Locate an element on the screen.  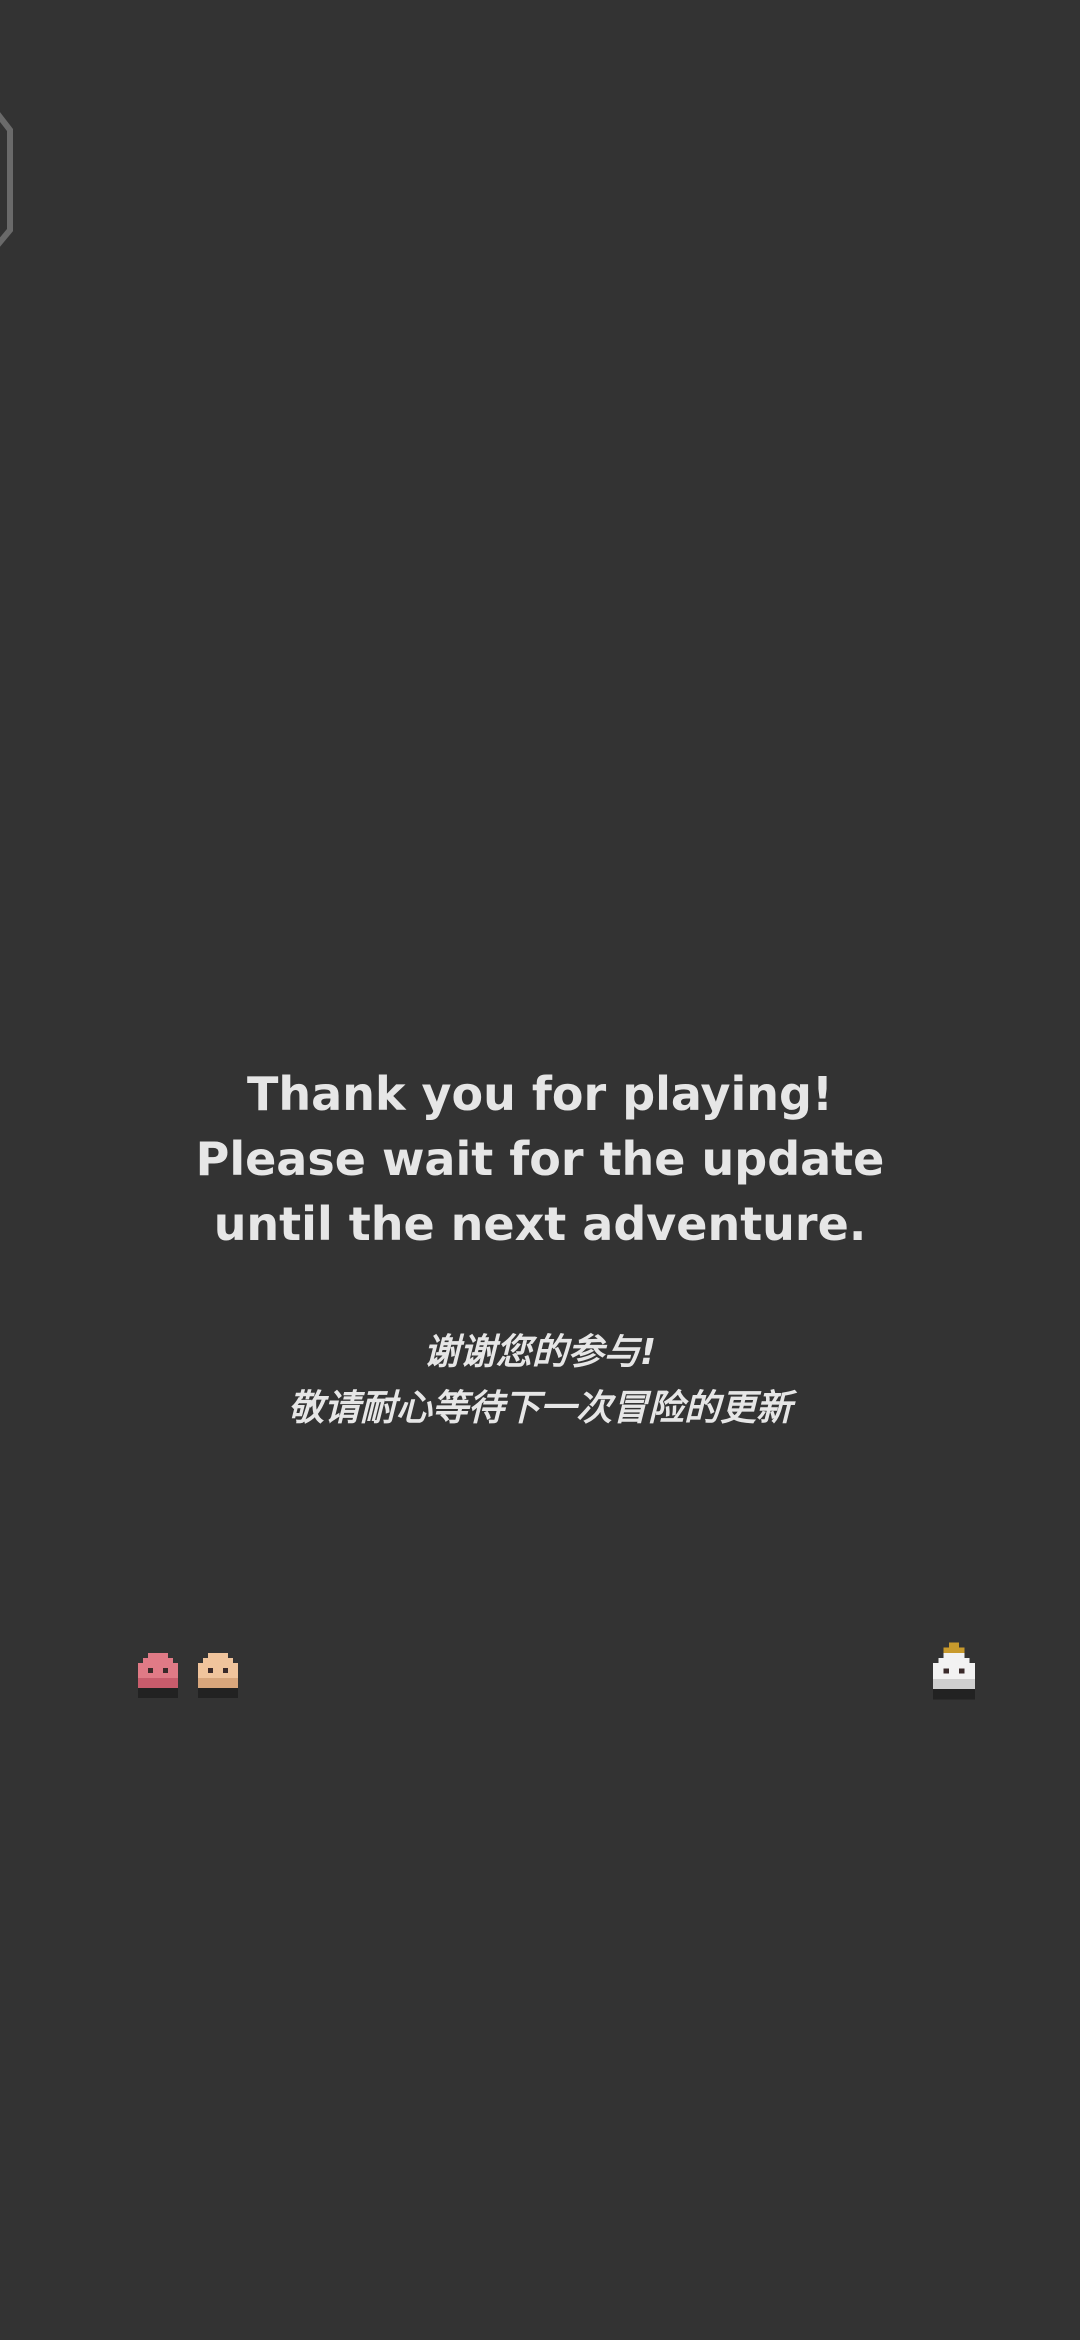
message-zh-line-2: 敬请耐心等待下一次冒险的更新 is located at coordinates (539, 1408).